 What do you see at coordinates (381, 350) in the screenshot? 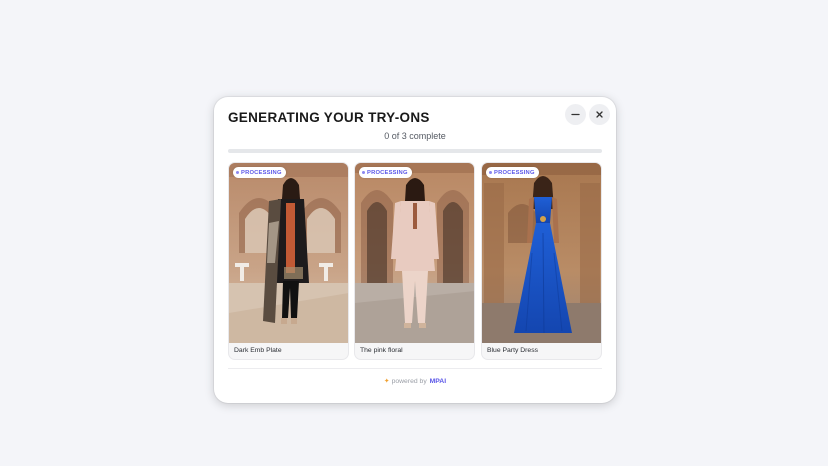
I see `tryon-card-label: The pink floral` at bounding box center [381, 350].